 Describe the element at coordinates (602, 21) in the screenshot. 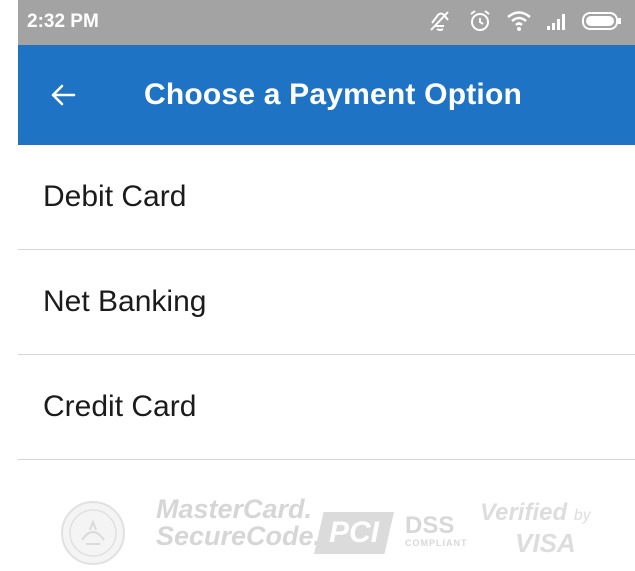

I see `battery-icon` at that location.